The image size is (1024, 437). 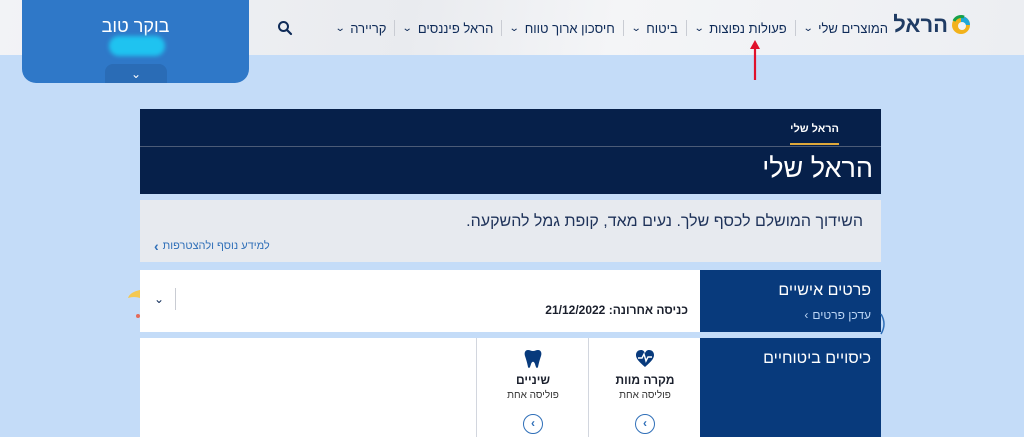 What do you see at coordinates (533, 380) in the screenshot?
I see `coverage-card-label: שיניים` at bounding box center [533, 380].